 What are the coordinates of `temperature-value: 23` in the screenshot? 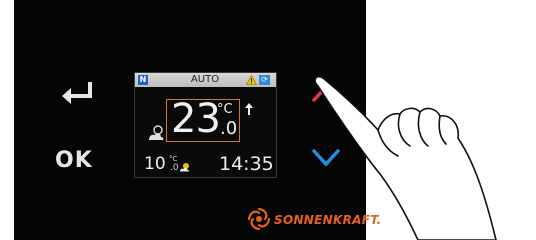 It's located at (196, 119).